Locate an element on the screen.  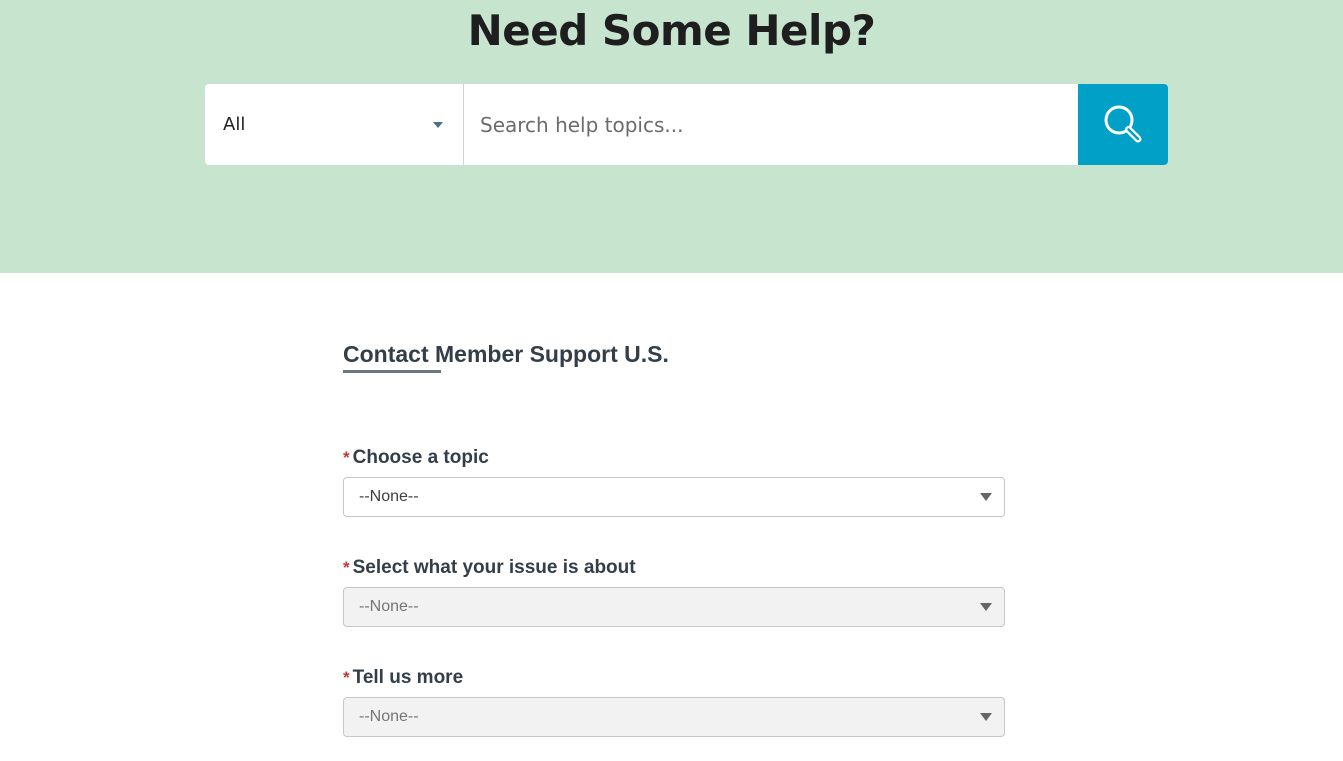
search-scope-select: All is located at coordinates (334, 124).